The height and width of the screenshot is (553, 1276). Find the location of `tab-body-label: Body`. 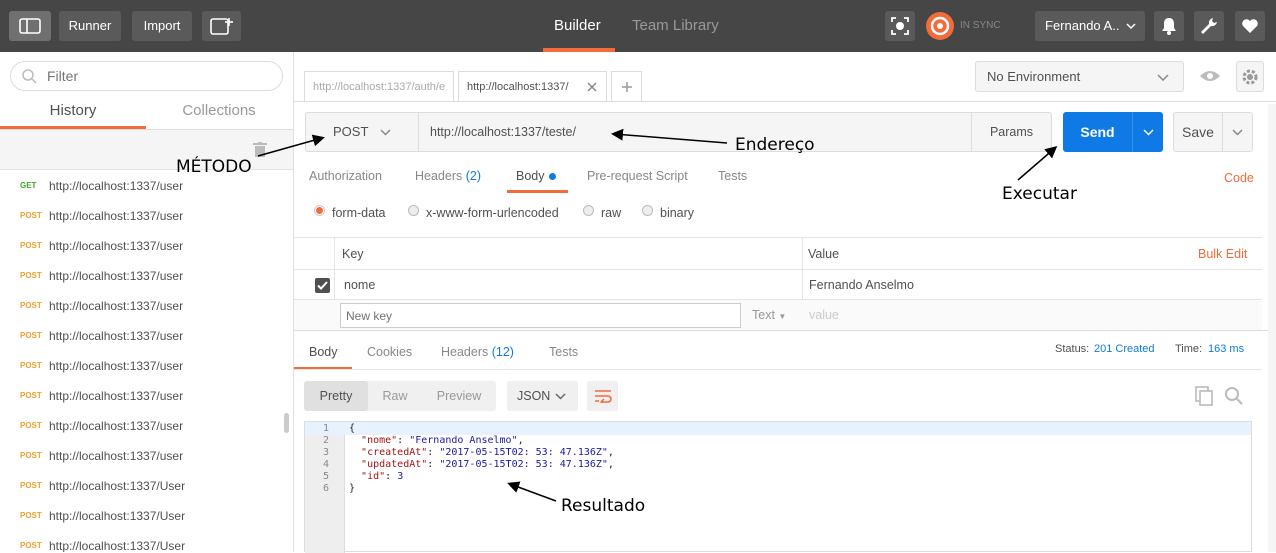

tab-body-label: Body is located at coordinates (530, 176).